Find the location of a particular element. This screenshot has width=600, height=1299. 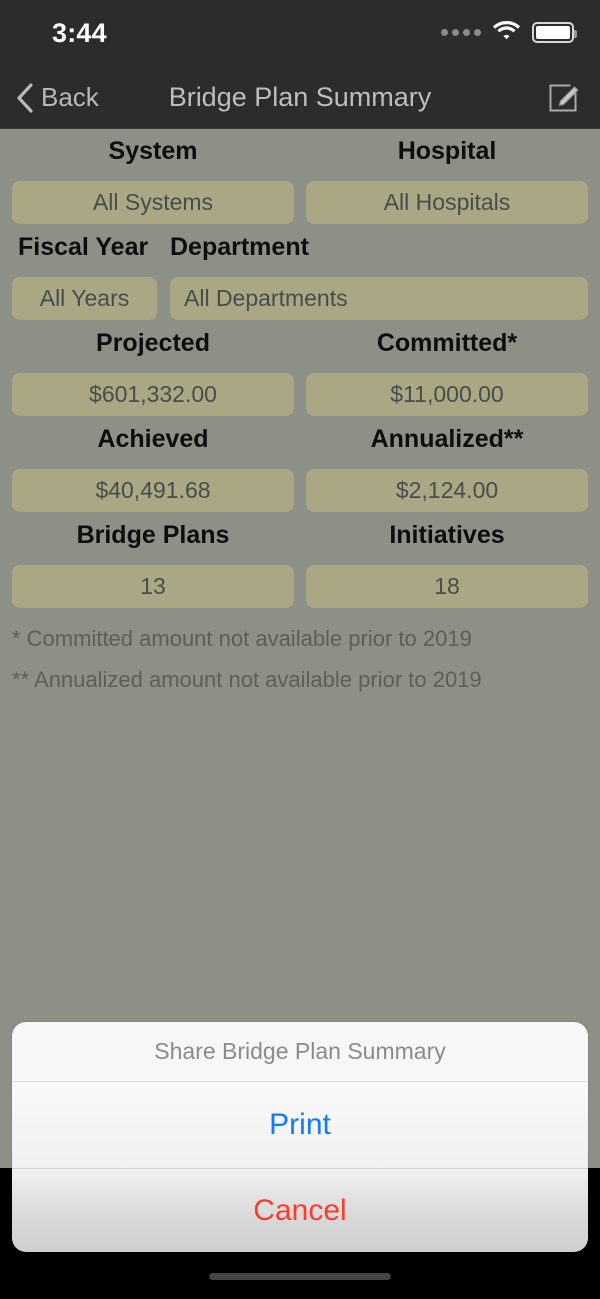

label-system: System is located at coordinates (153, 151).